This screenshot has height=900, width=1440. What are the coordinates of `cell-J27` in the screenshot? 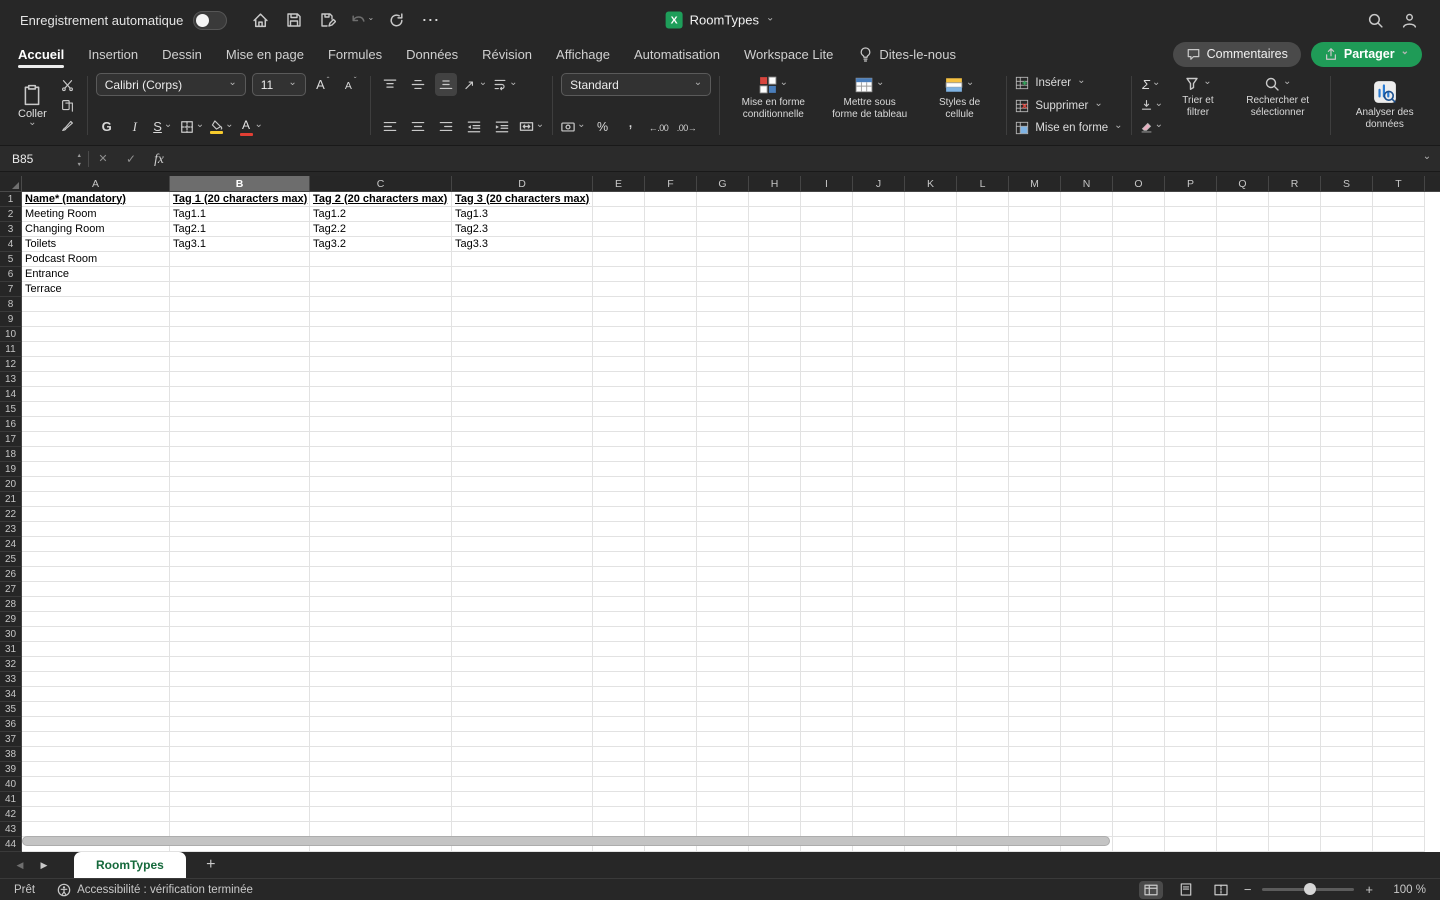 It's located at (879, 589).